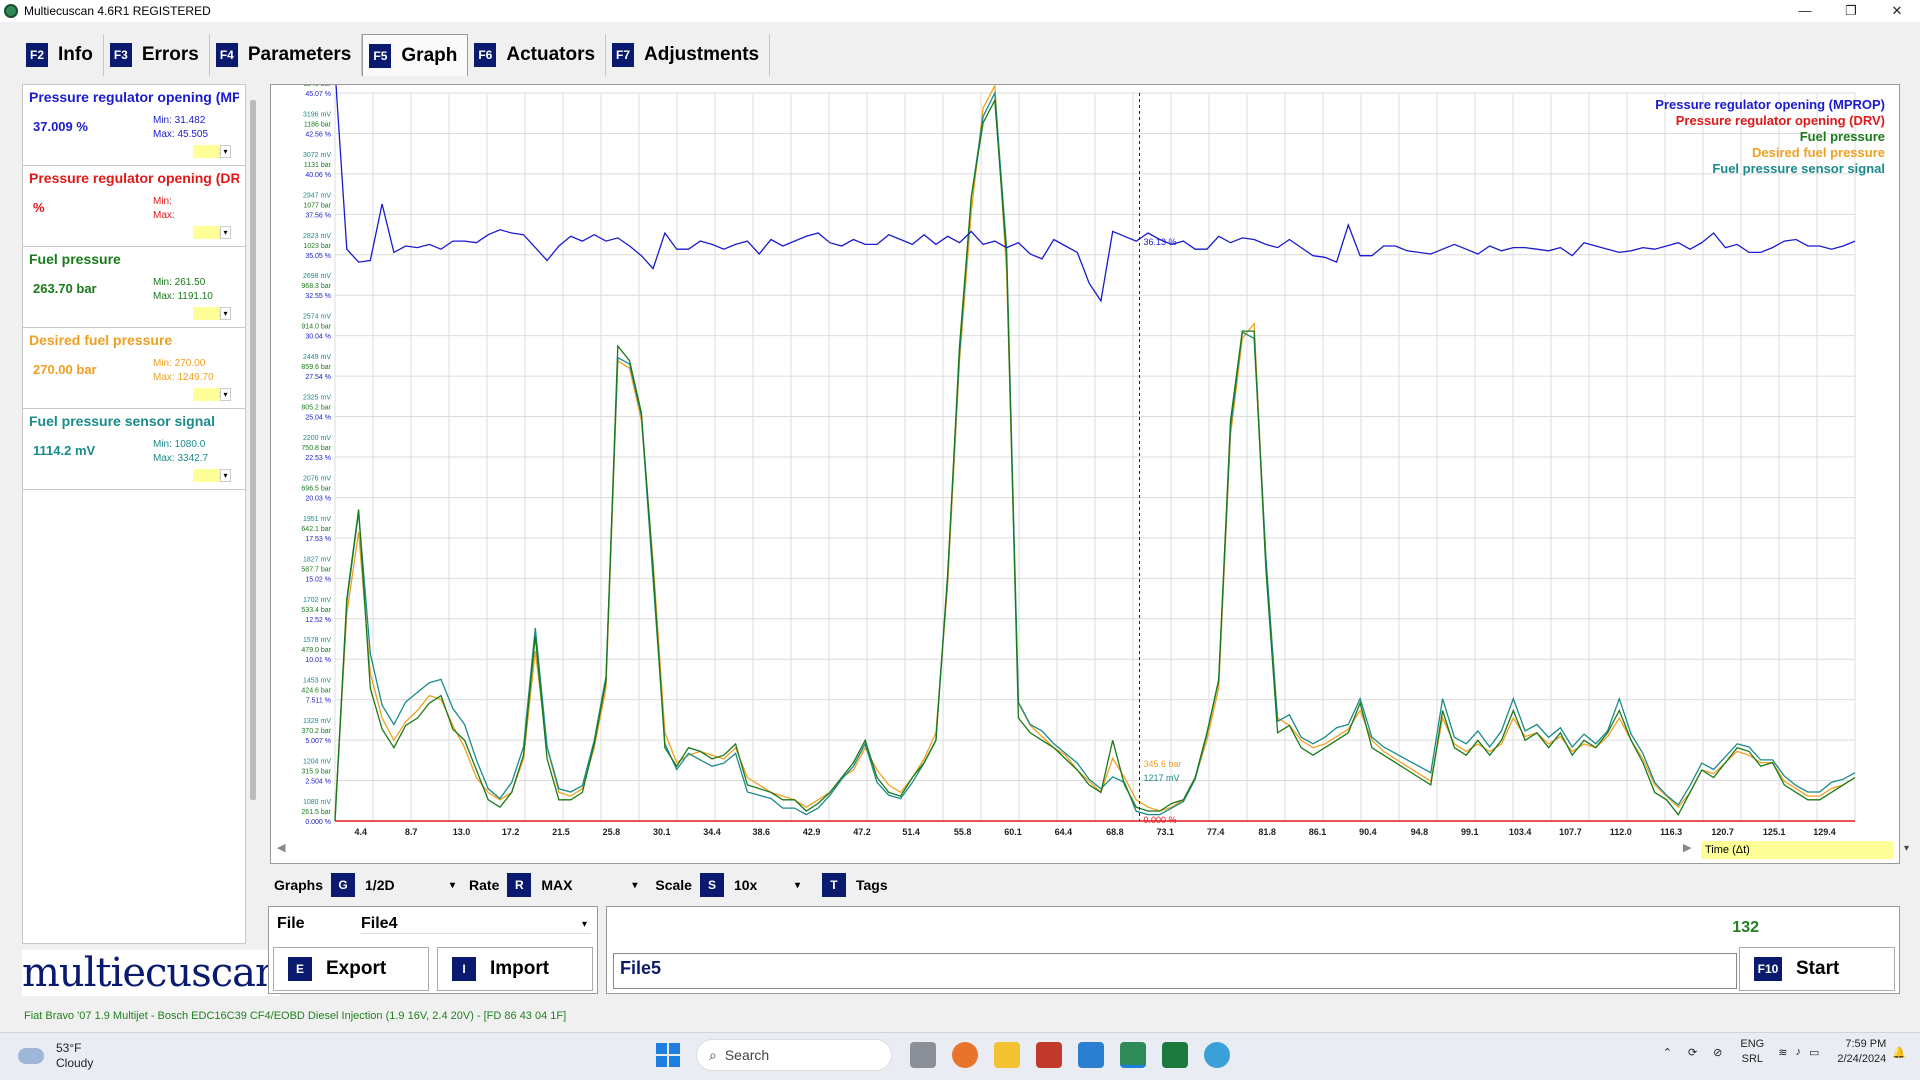  What do you see at coordinates (767, 885) in the screenshot?
I see `scale-select: 10x ▾` at bounding box center [767, 885].